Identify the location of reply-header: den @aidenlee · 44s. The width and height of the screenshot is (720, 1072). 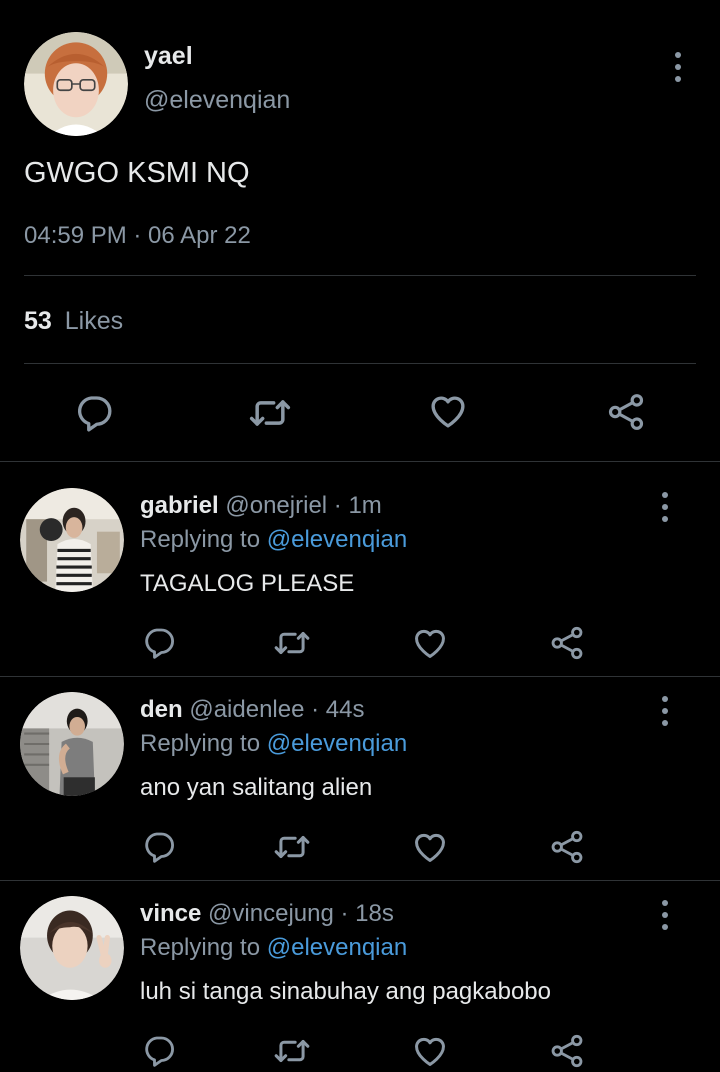
(252, 710).